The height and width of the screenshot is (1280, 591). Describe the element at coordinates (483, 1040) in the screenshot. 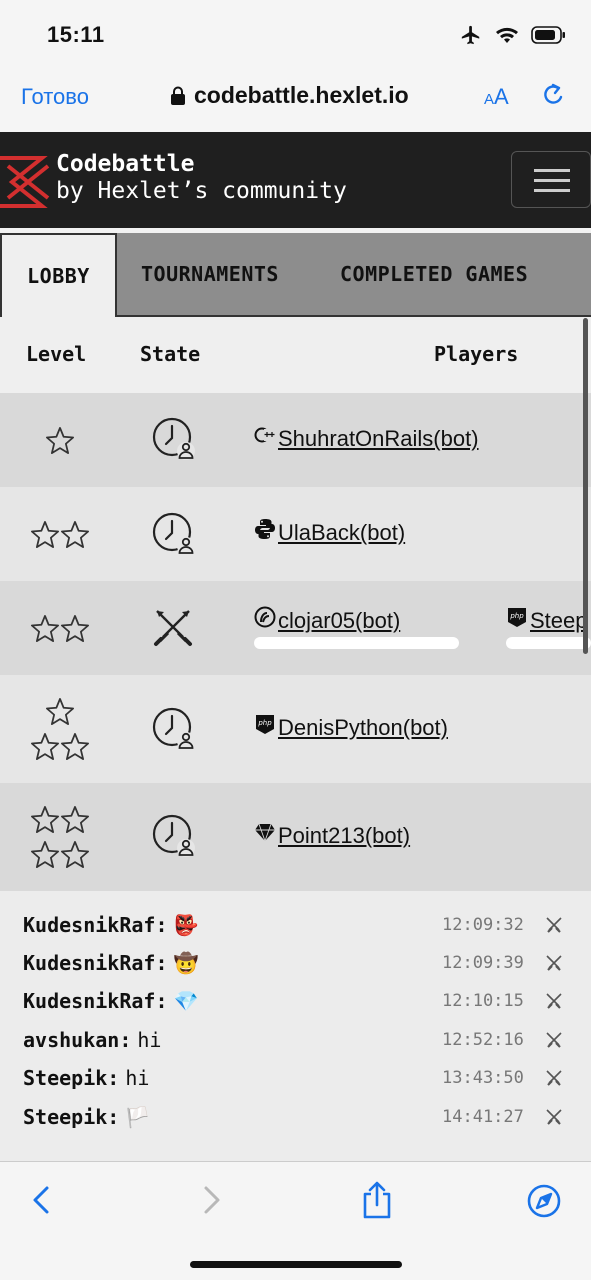

I see `chat-time: 12:52:16` at that location.